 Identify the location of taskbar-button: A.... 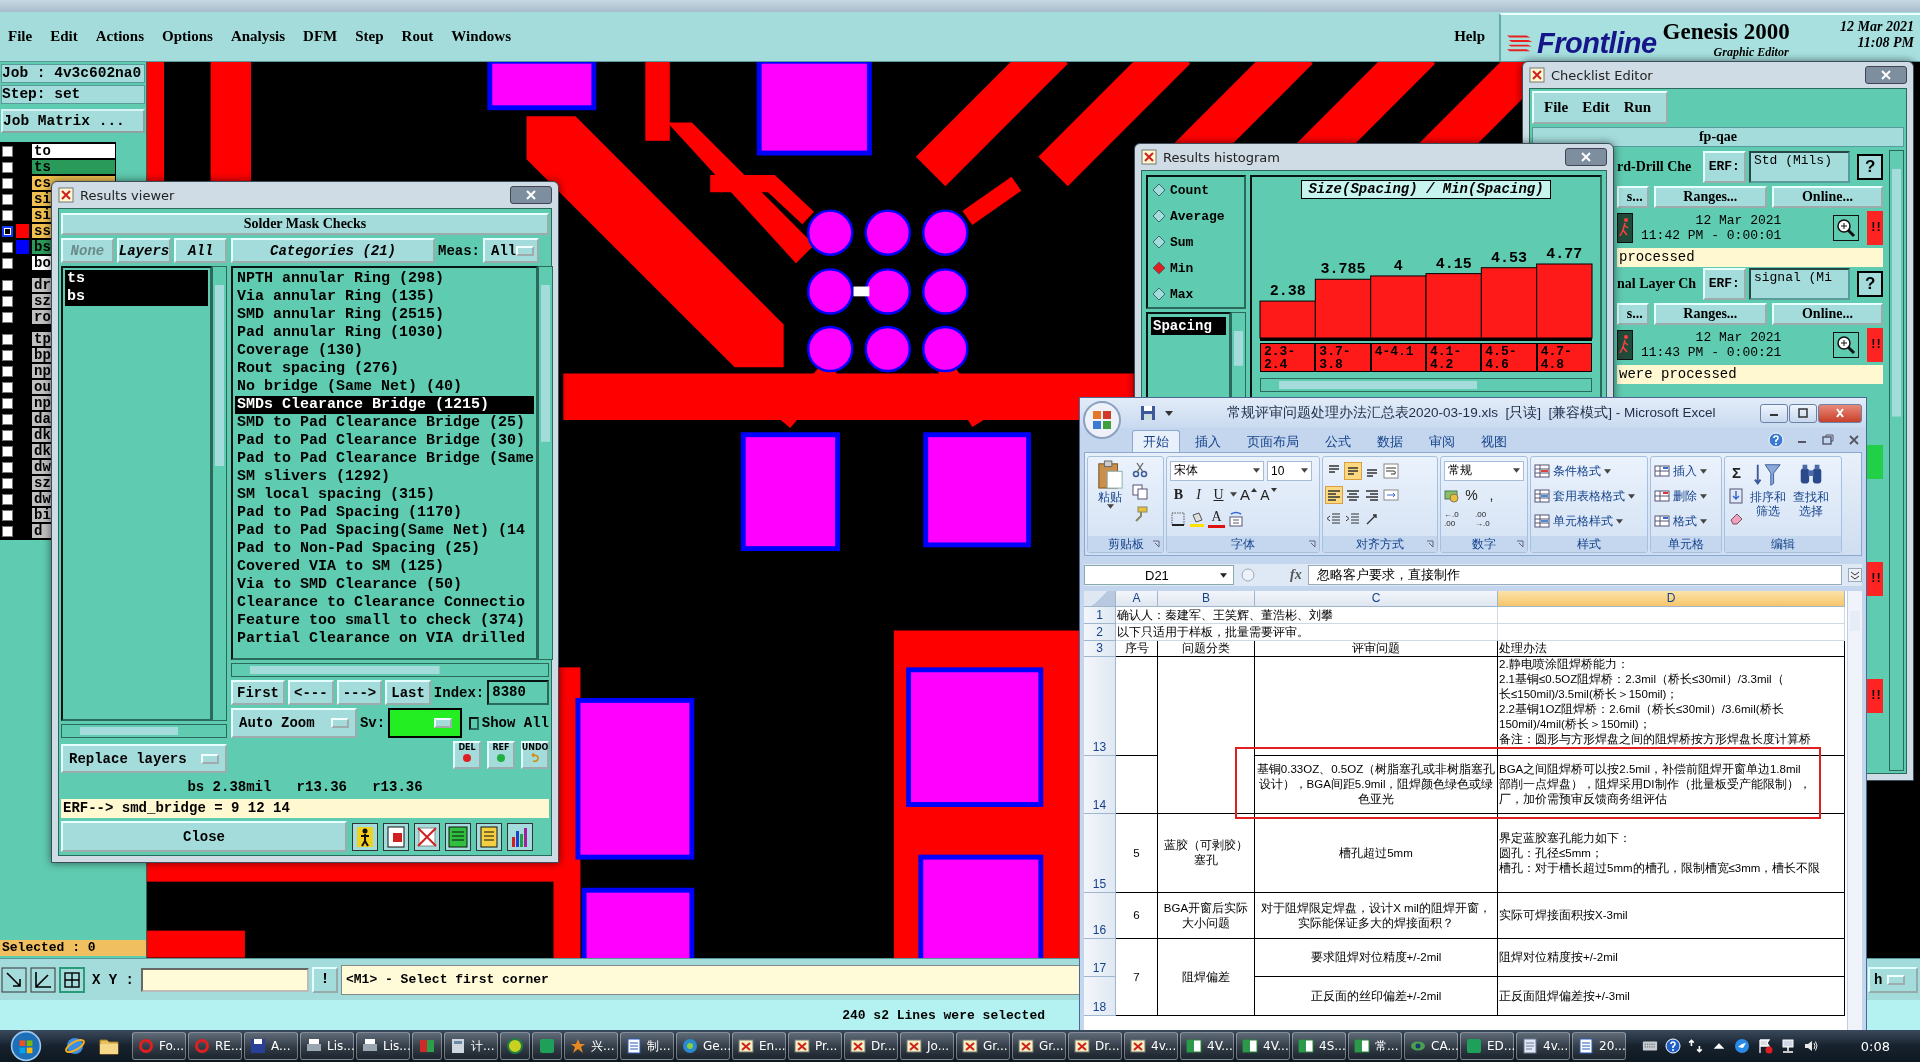
(271, 1046).